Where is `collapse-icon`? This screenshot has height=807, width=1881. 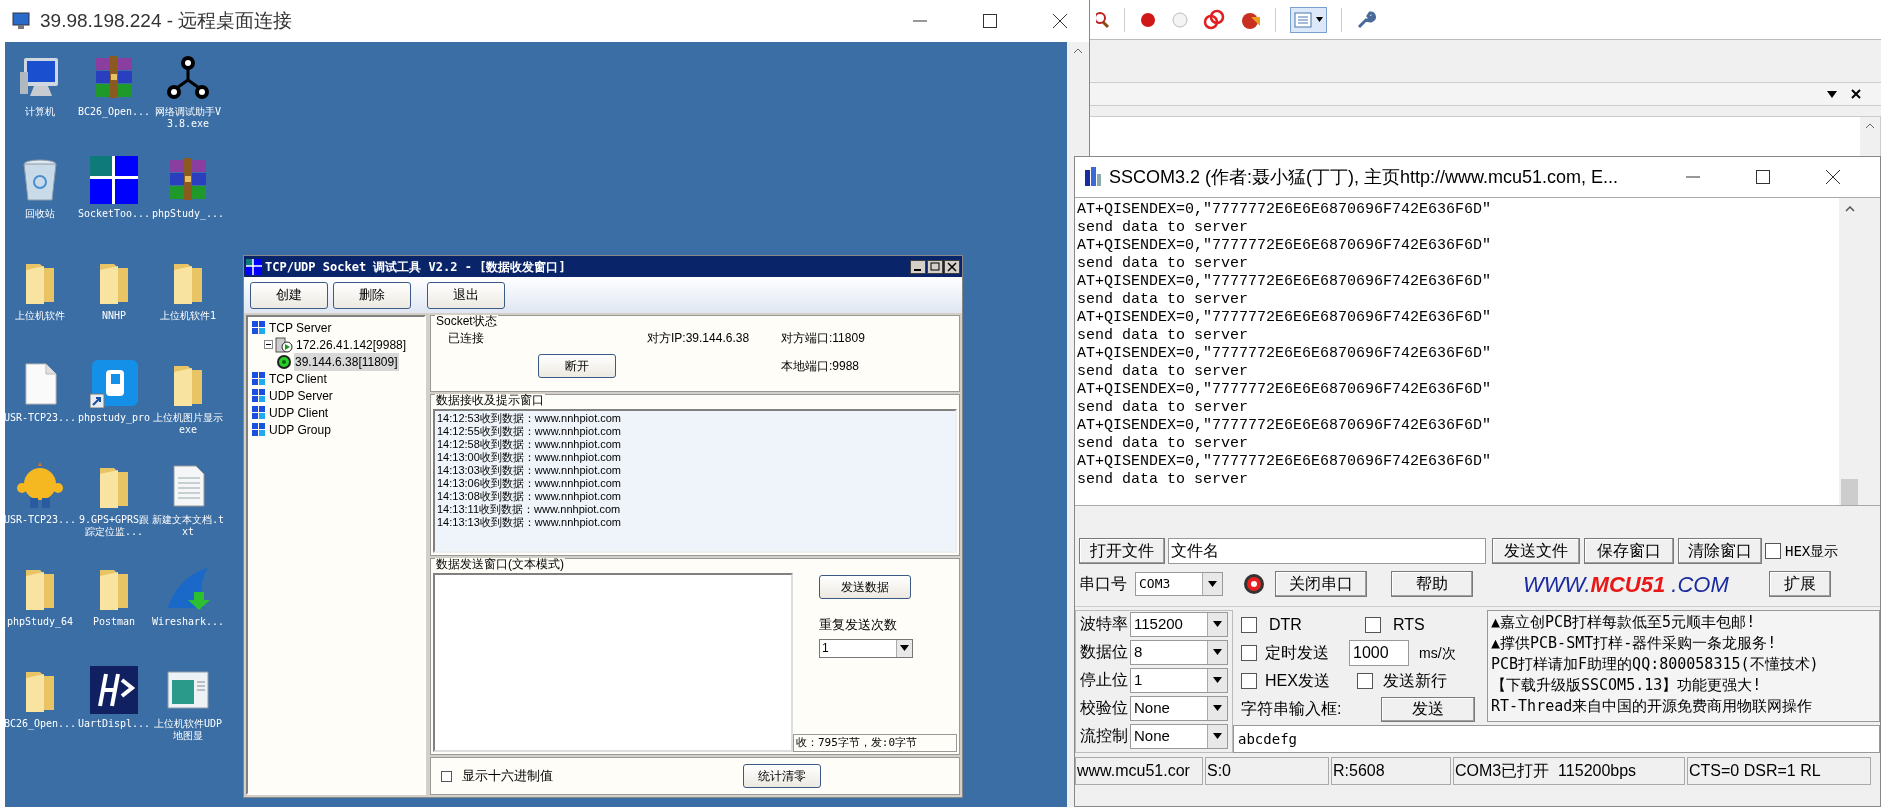
collapse-icon is located at coordinates (268, 344).